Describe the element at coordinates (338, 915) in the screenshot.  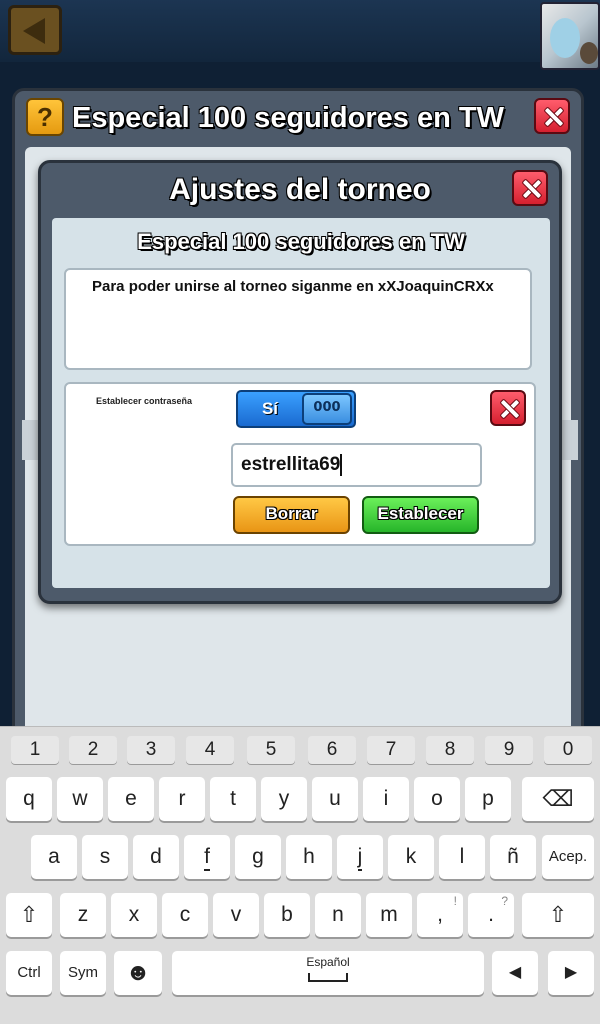
I see `key-n: n` at that location.